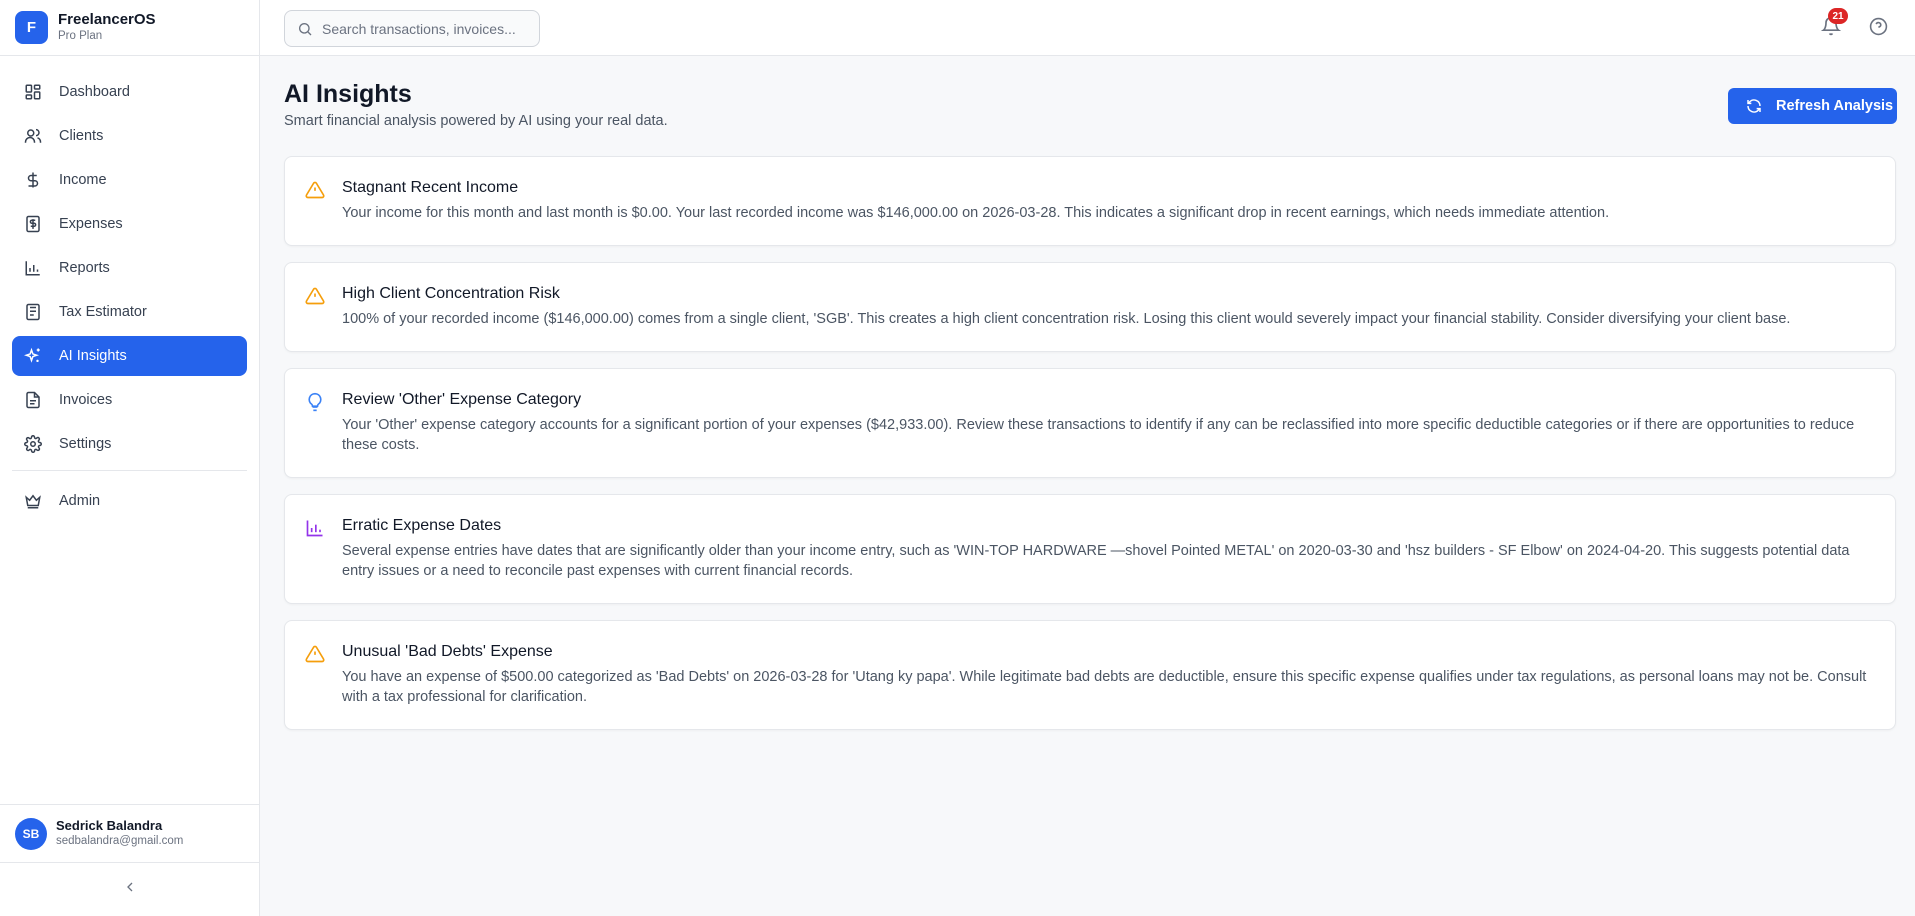  What do you see at coordinates (129, 444) in the screenshot?
I see `sidebar-item-settings: Settings` at bounding box center [129, 444].